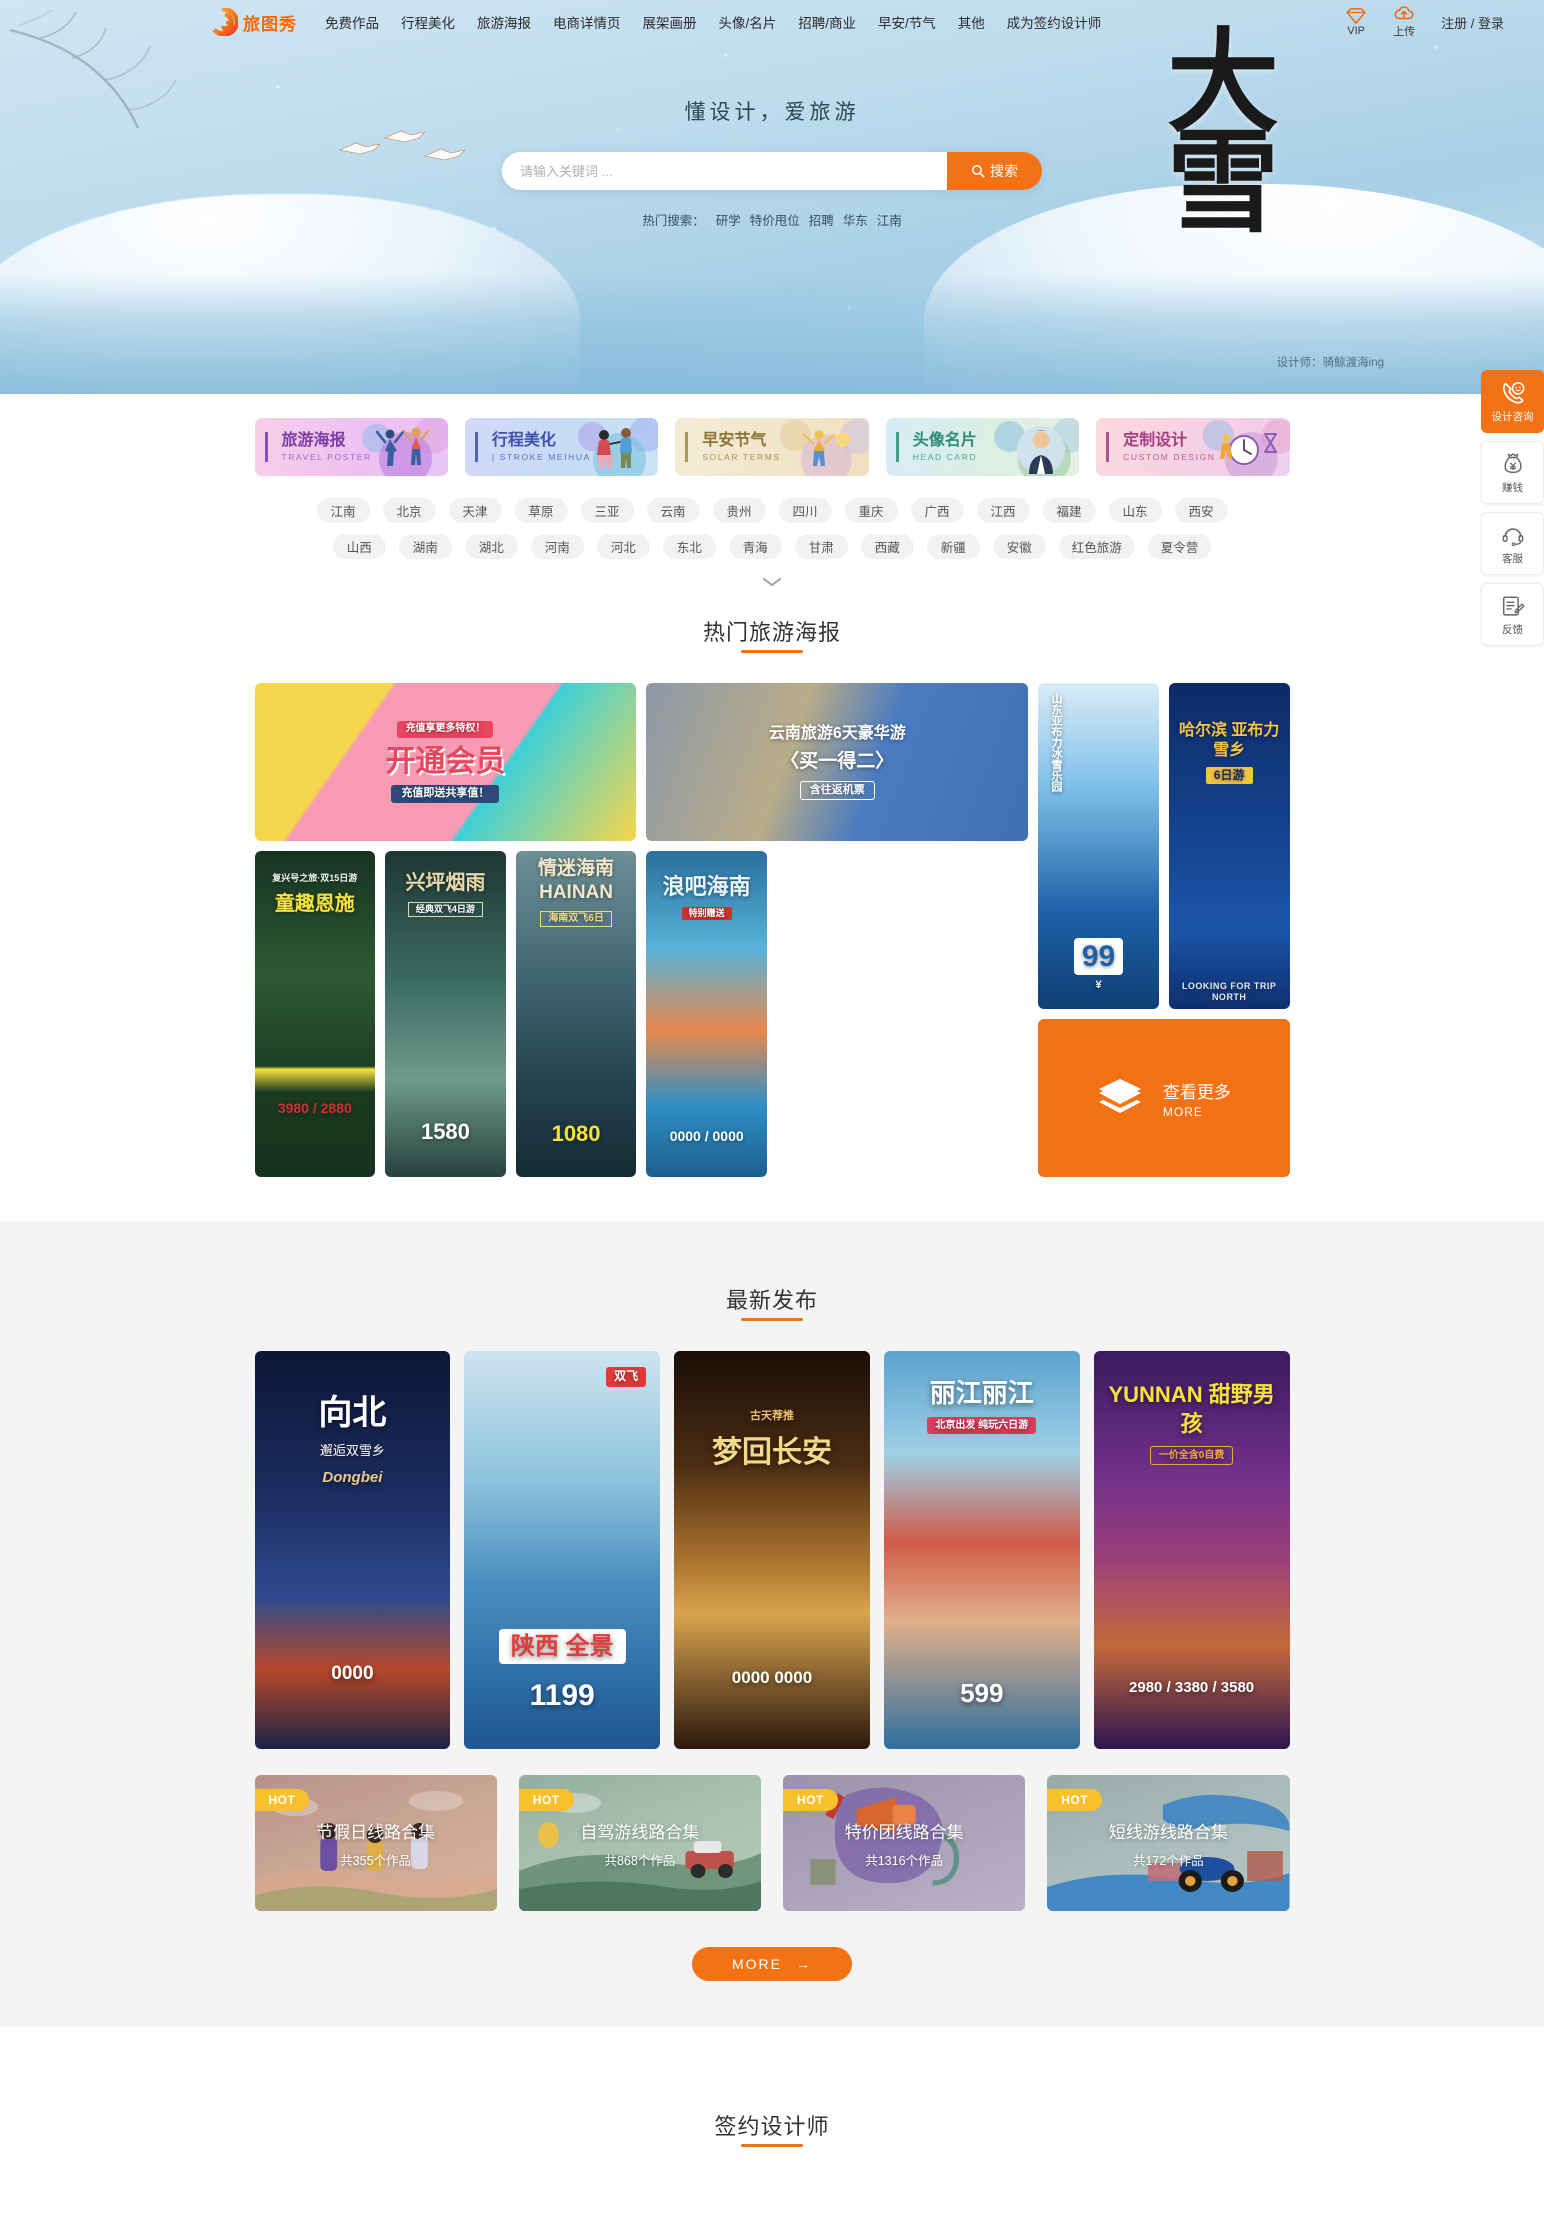 Image resolution: width=1544 pixels, height=2236 pixels. I want to click on nav-item-become-designer: 成为签约设计师, so click(1054, 22).